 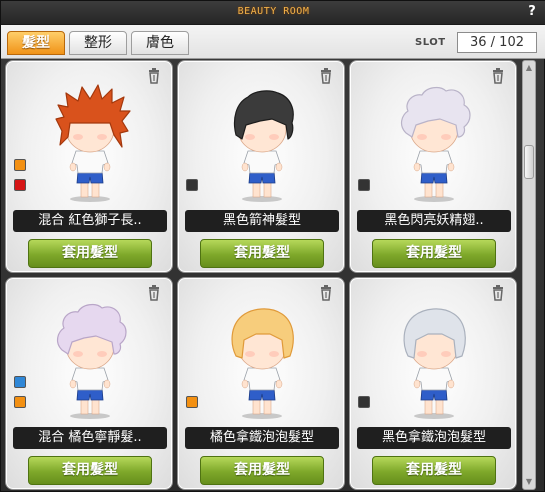 What do you see at coordinates (430, 42) in the screenshot?
I see `slot-label: SLOT` at bounding box center [430, 42].